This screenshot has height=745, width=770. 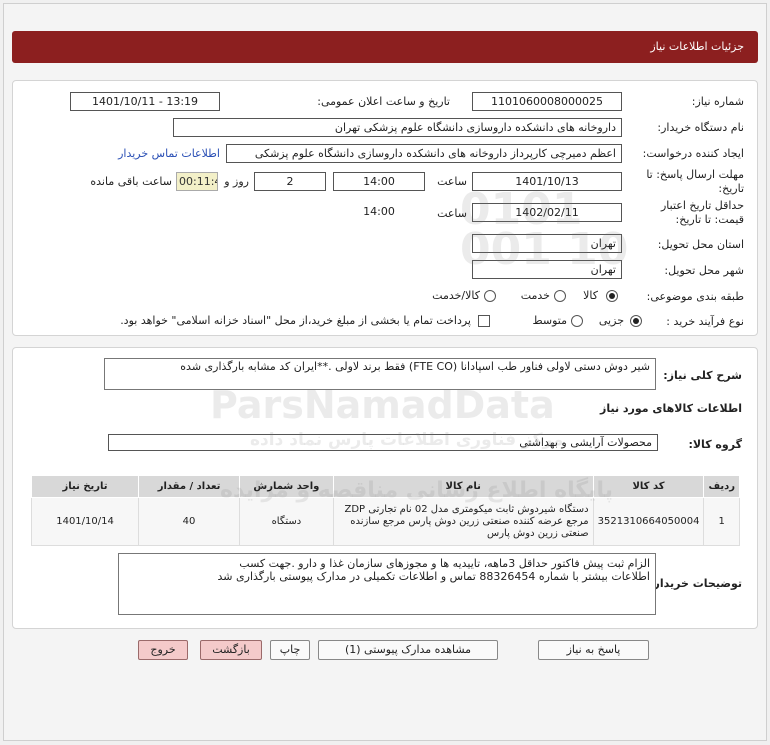 I want to click on exit-button: خروج, so click(x=163, y=650).